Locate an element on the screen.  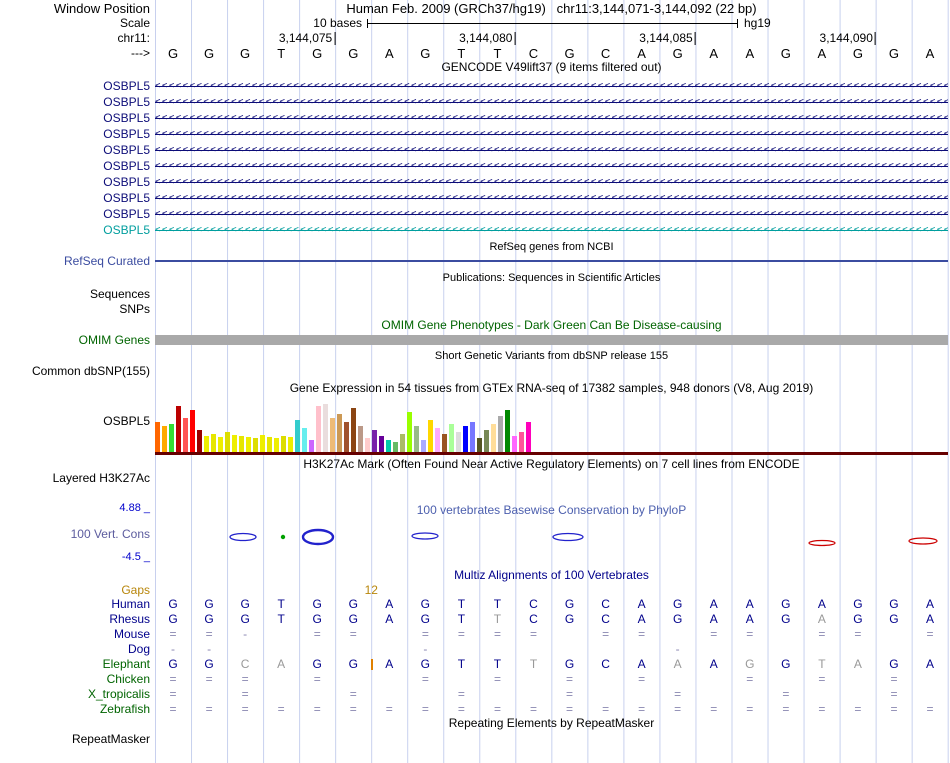
alignment-row: X_tropicalis = = = = = = = = is located at coordinates (475, 694).